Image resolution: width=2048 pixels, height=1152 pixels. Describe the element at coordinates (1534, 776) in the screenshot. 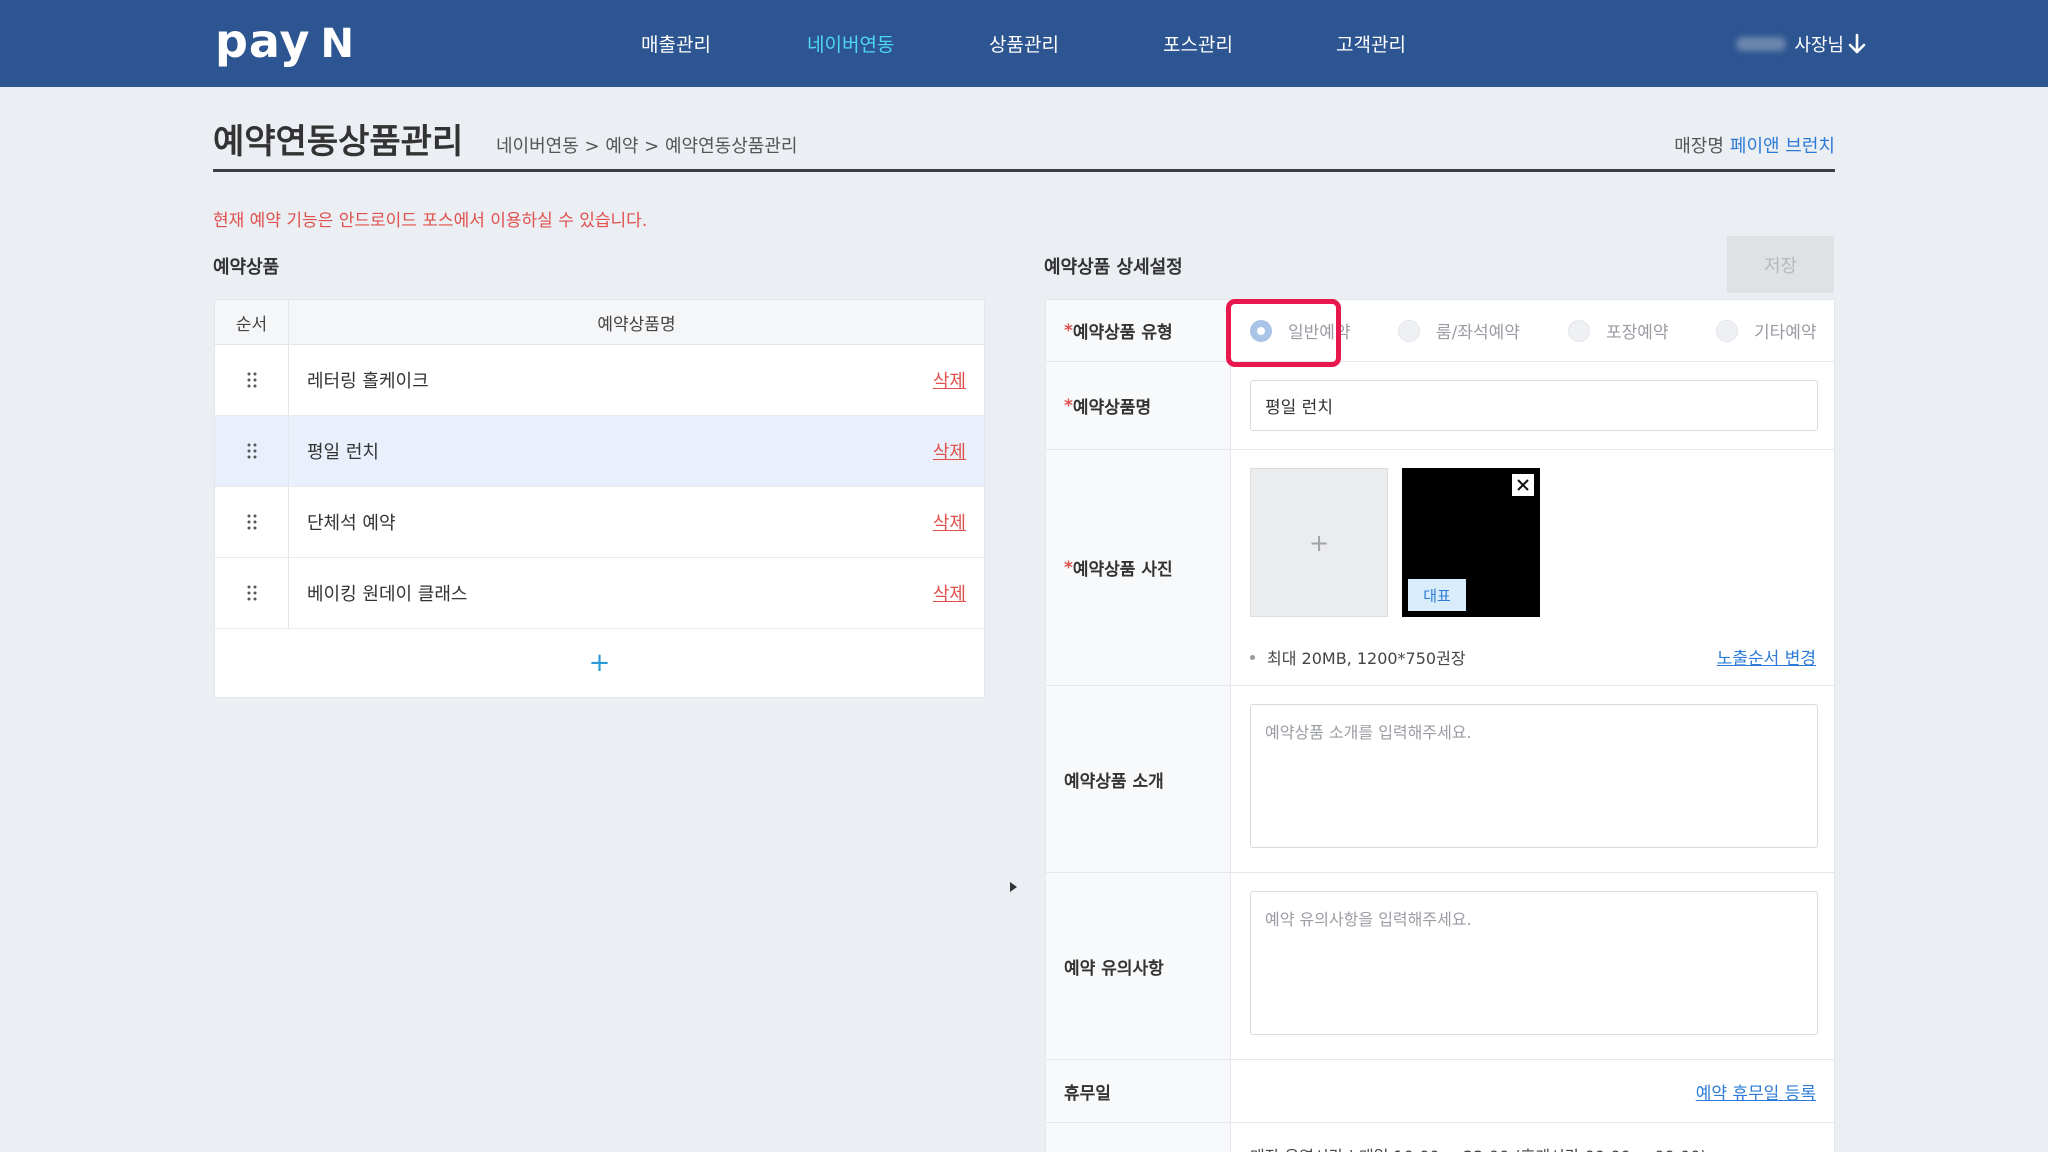

I see `intro-textarea: 예약상품 소개를 입력해주세요.` at that location.